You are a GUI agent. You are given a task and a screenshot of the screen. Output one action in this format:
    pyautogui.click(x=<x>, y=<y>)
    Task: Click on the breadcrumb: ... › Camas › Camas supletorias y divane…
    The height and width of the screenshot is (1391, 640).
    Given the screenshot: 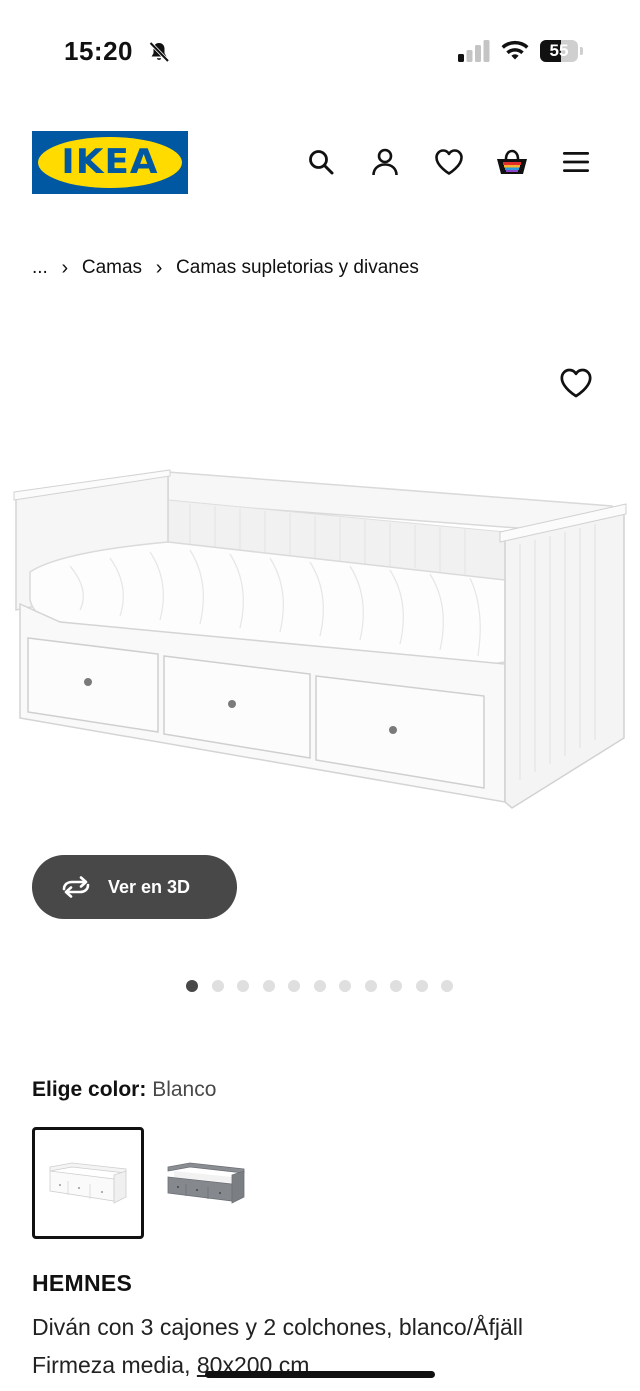 What is the action you would take?
    pyautogui.click(x=225, y=268)
    